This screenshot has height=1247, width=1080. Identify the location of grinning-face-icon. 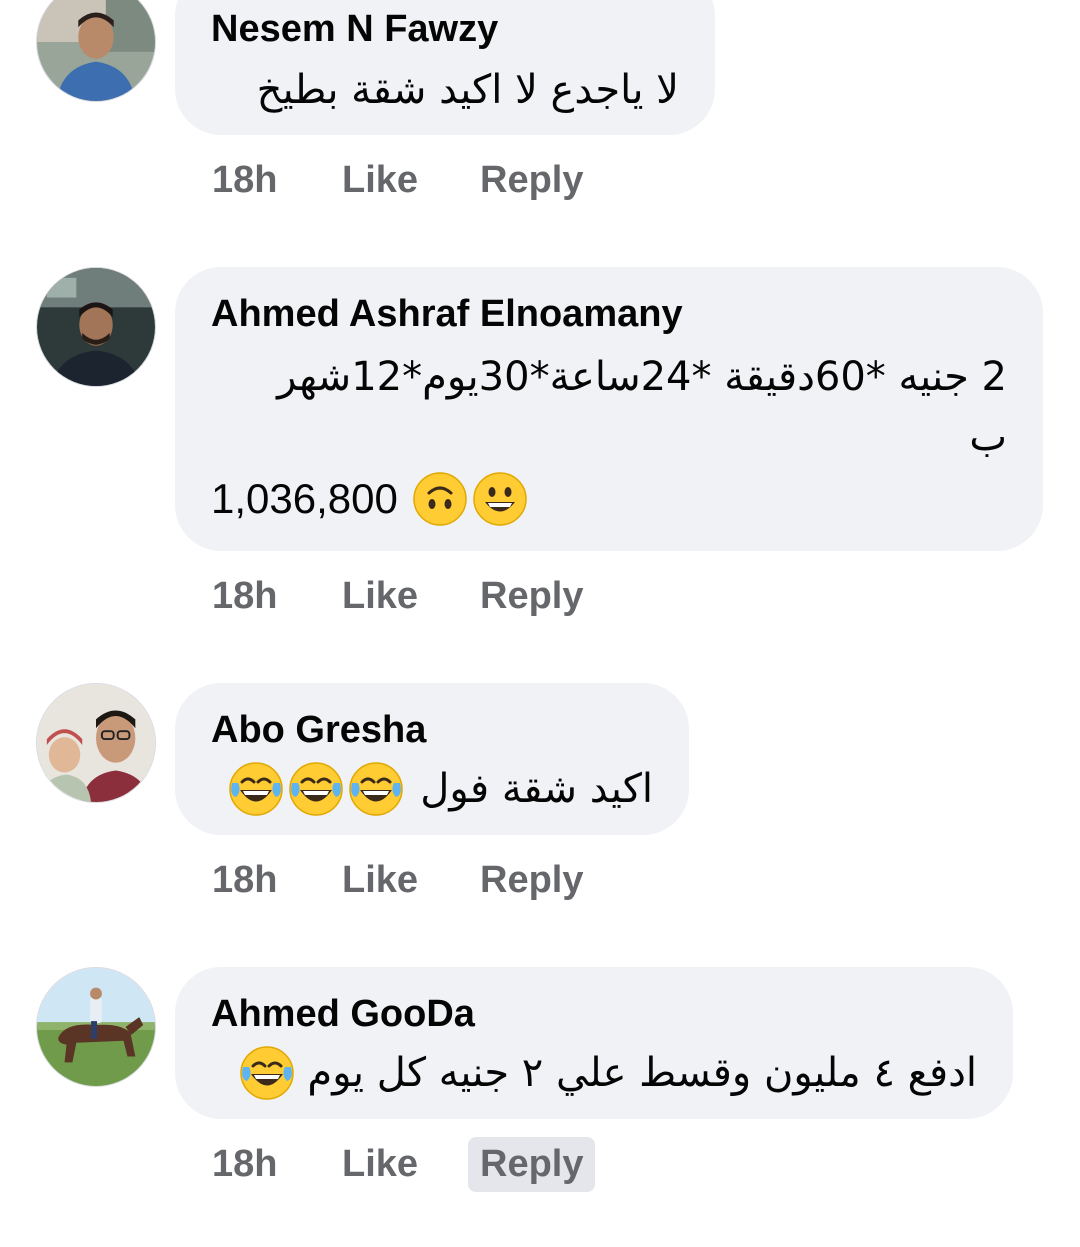
(500, 499).